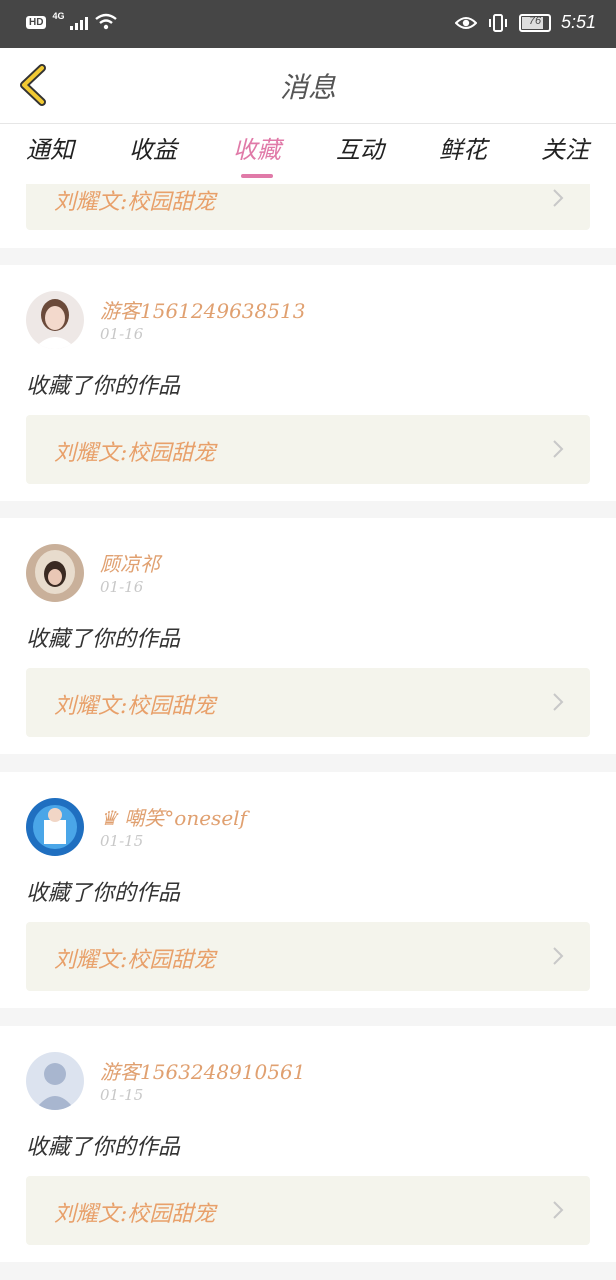  Describe the element at coordinates (497, 22) in the screenshot. I see `vibrate-icon` at that location.